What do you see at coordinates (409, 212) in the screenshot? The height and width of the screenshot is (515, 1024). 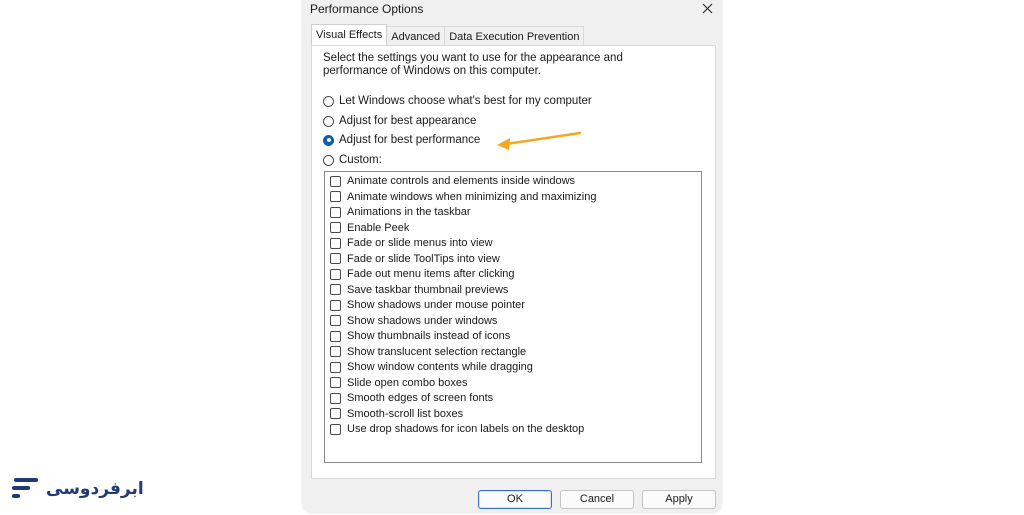 I see `checkbox-label: Animations in the taskbar` at bounding box center [409, 212].